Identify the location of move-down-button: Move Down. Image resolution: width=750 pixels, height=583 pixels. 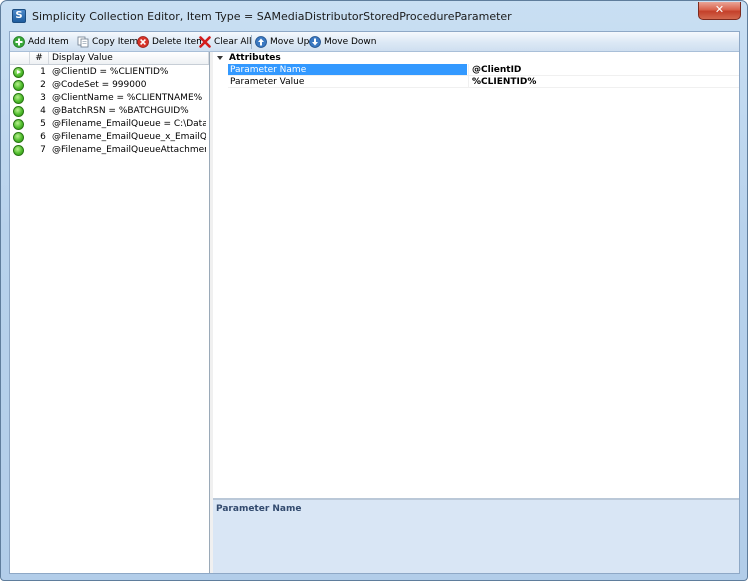
(343, 41).